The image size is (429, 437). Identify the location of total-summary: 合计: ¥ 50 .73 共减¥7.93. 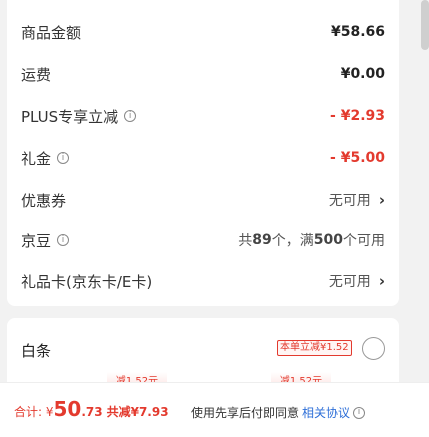
(91, 409).